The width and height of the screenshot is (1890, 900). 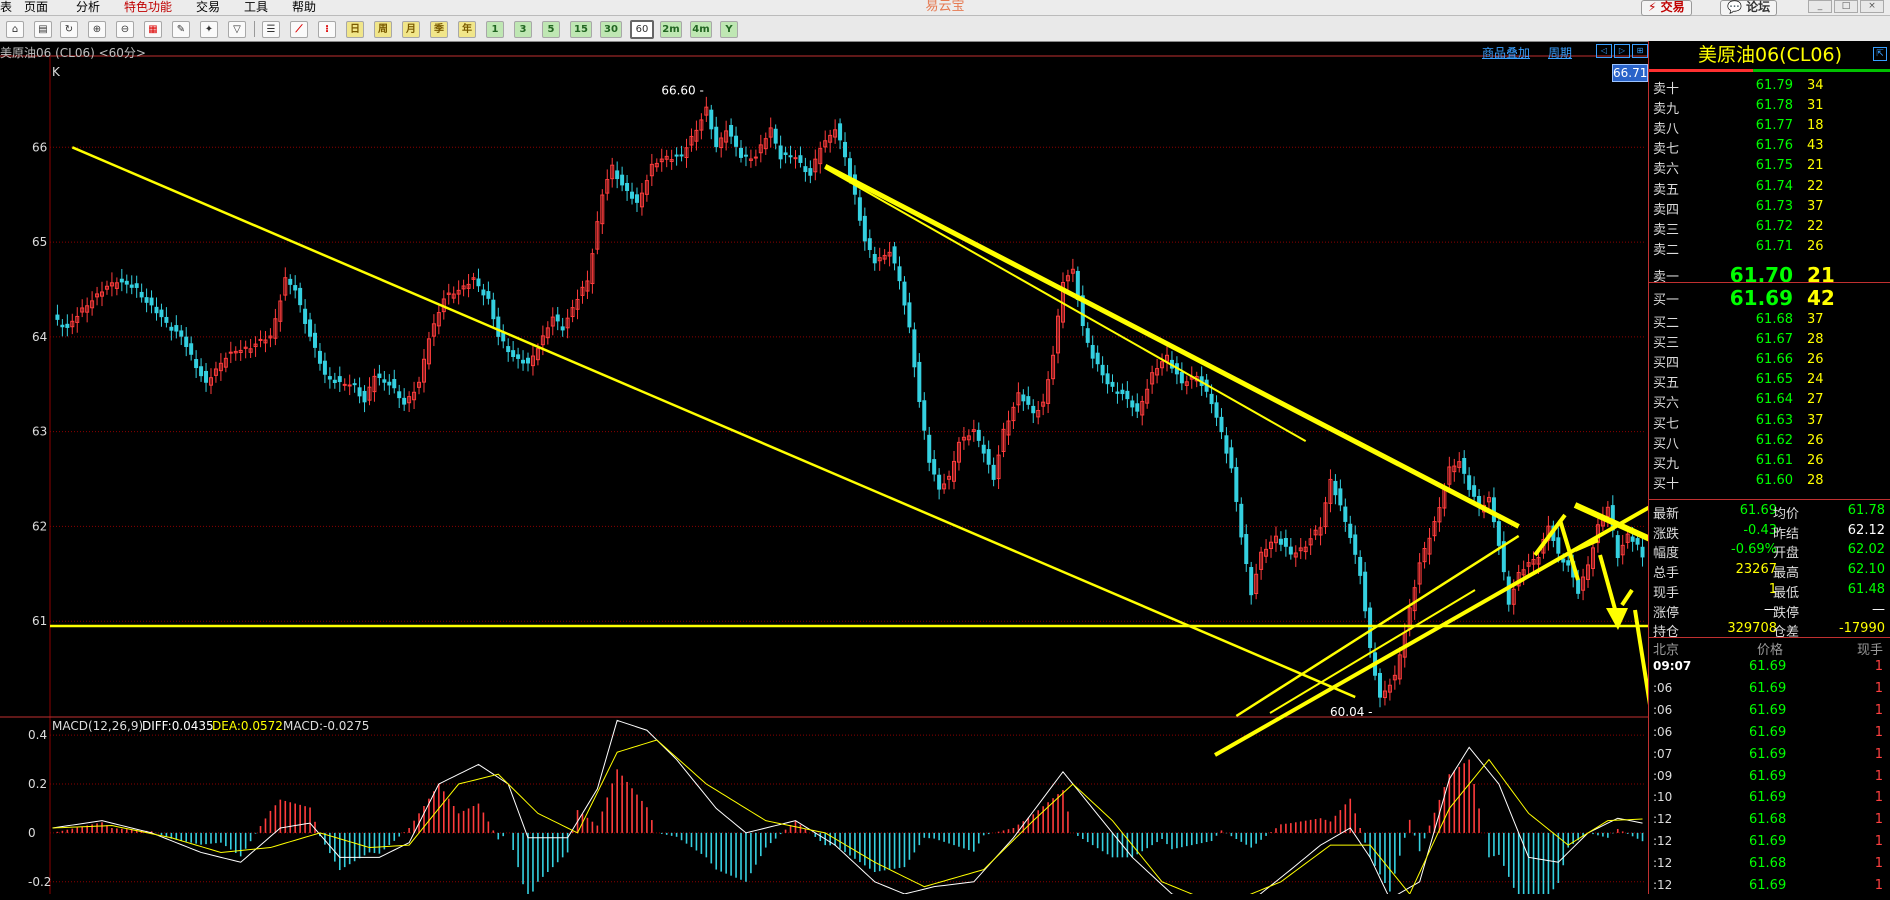 What do you see at coordinates (1820, 6) in the screenshot?
I see `minimize-icon: _` at bounding box center [1820, 6].